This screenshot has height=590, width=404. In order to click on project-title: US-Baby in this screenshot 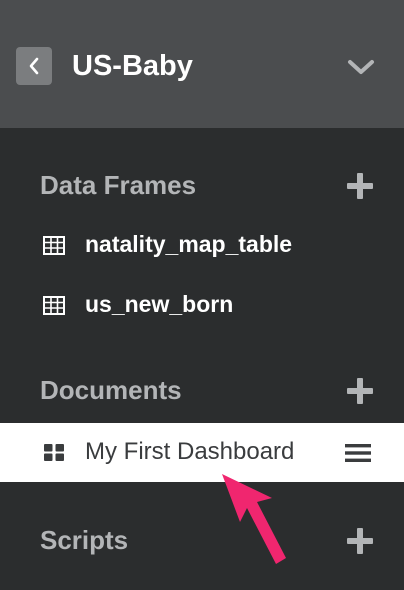, I will do `click(132, 66)`.